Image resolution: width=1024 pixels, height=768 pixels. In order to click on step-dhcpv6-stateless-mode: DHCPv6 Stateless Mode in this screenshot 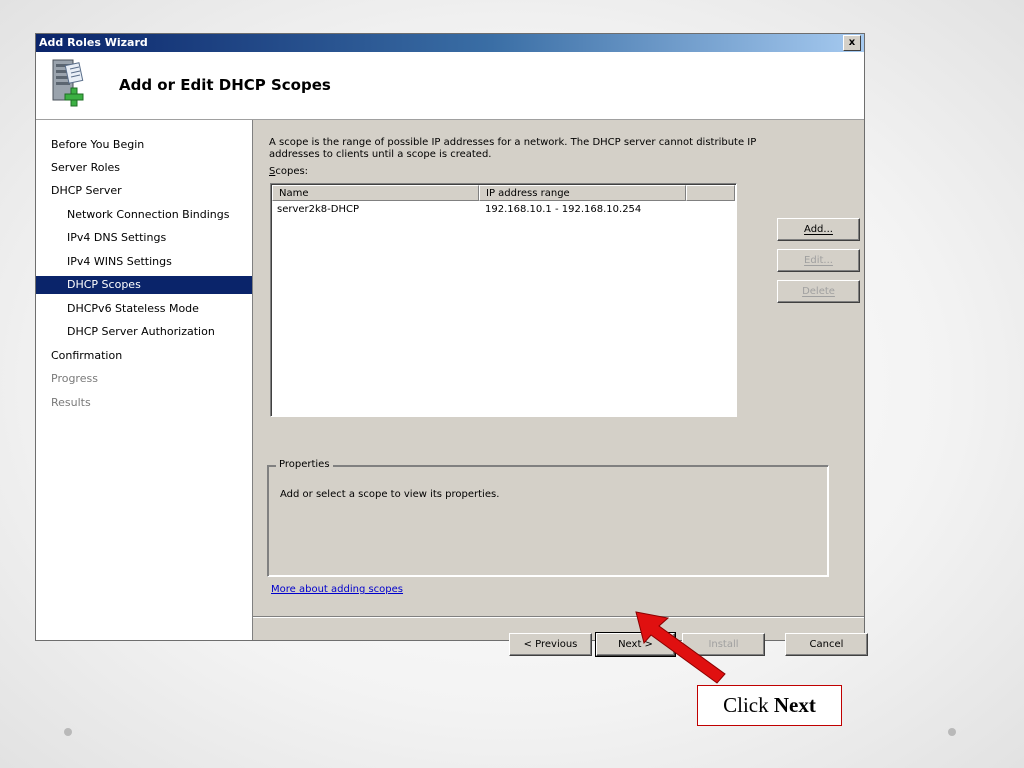, I will do `click(144, 309)`.